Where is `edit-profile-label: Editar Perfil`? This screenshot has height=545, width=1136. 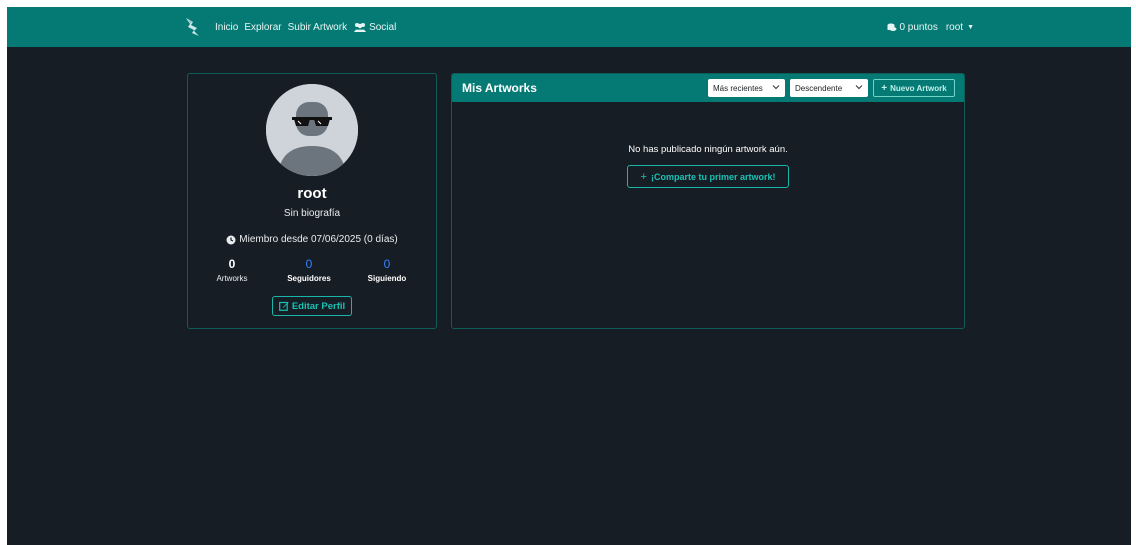
edit-profile-label: Editar Perfil is located at coordinates (318, 306).